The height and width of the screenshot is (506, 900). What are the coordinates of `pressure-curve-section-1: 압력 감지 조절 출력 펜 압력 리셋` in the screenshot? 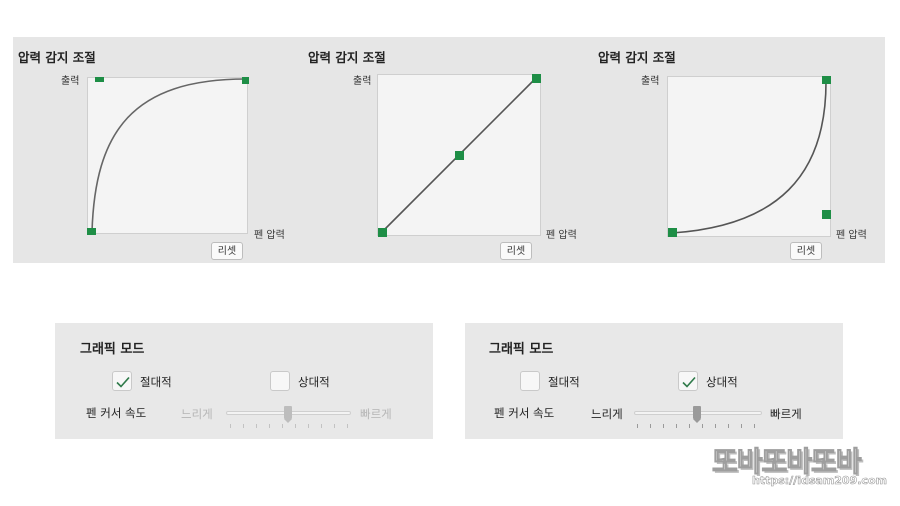 It's located at (158, 150).